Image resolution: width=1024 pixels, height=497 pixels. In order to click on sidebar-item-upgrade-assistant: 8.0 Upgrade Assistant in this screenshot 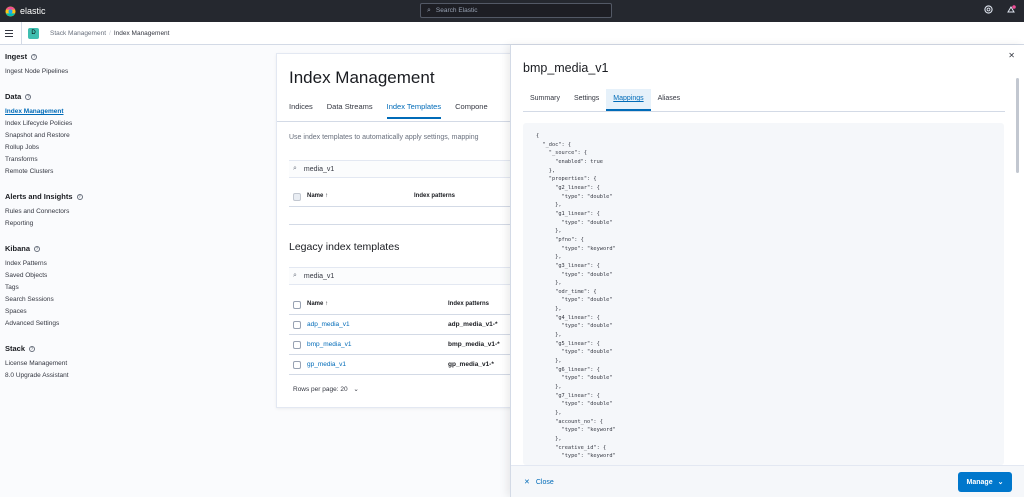, I will do `click(65, 376)`.